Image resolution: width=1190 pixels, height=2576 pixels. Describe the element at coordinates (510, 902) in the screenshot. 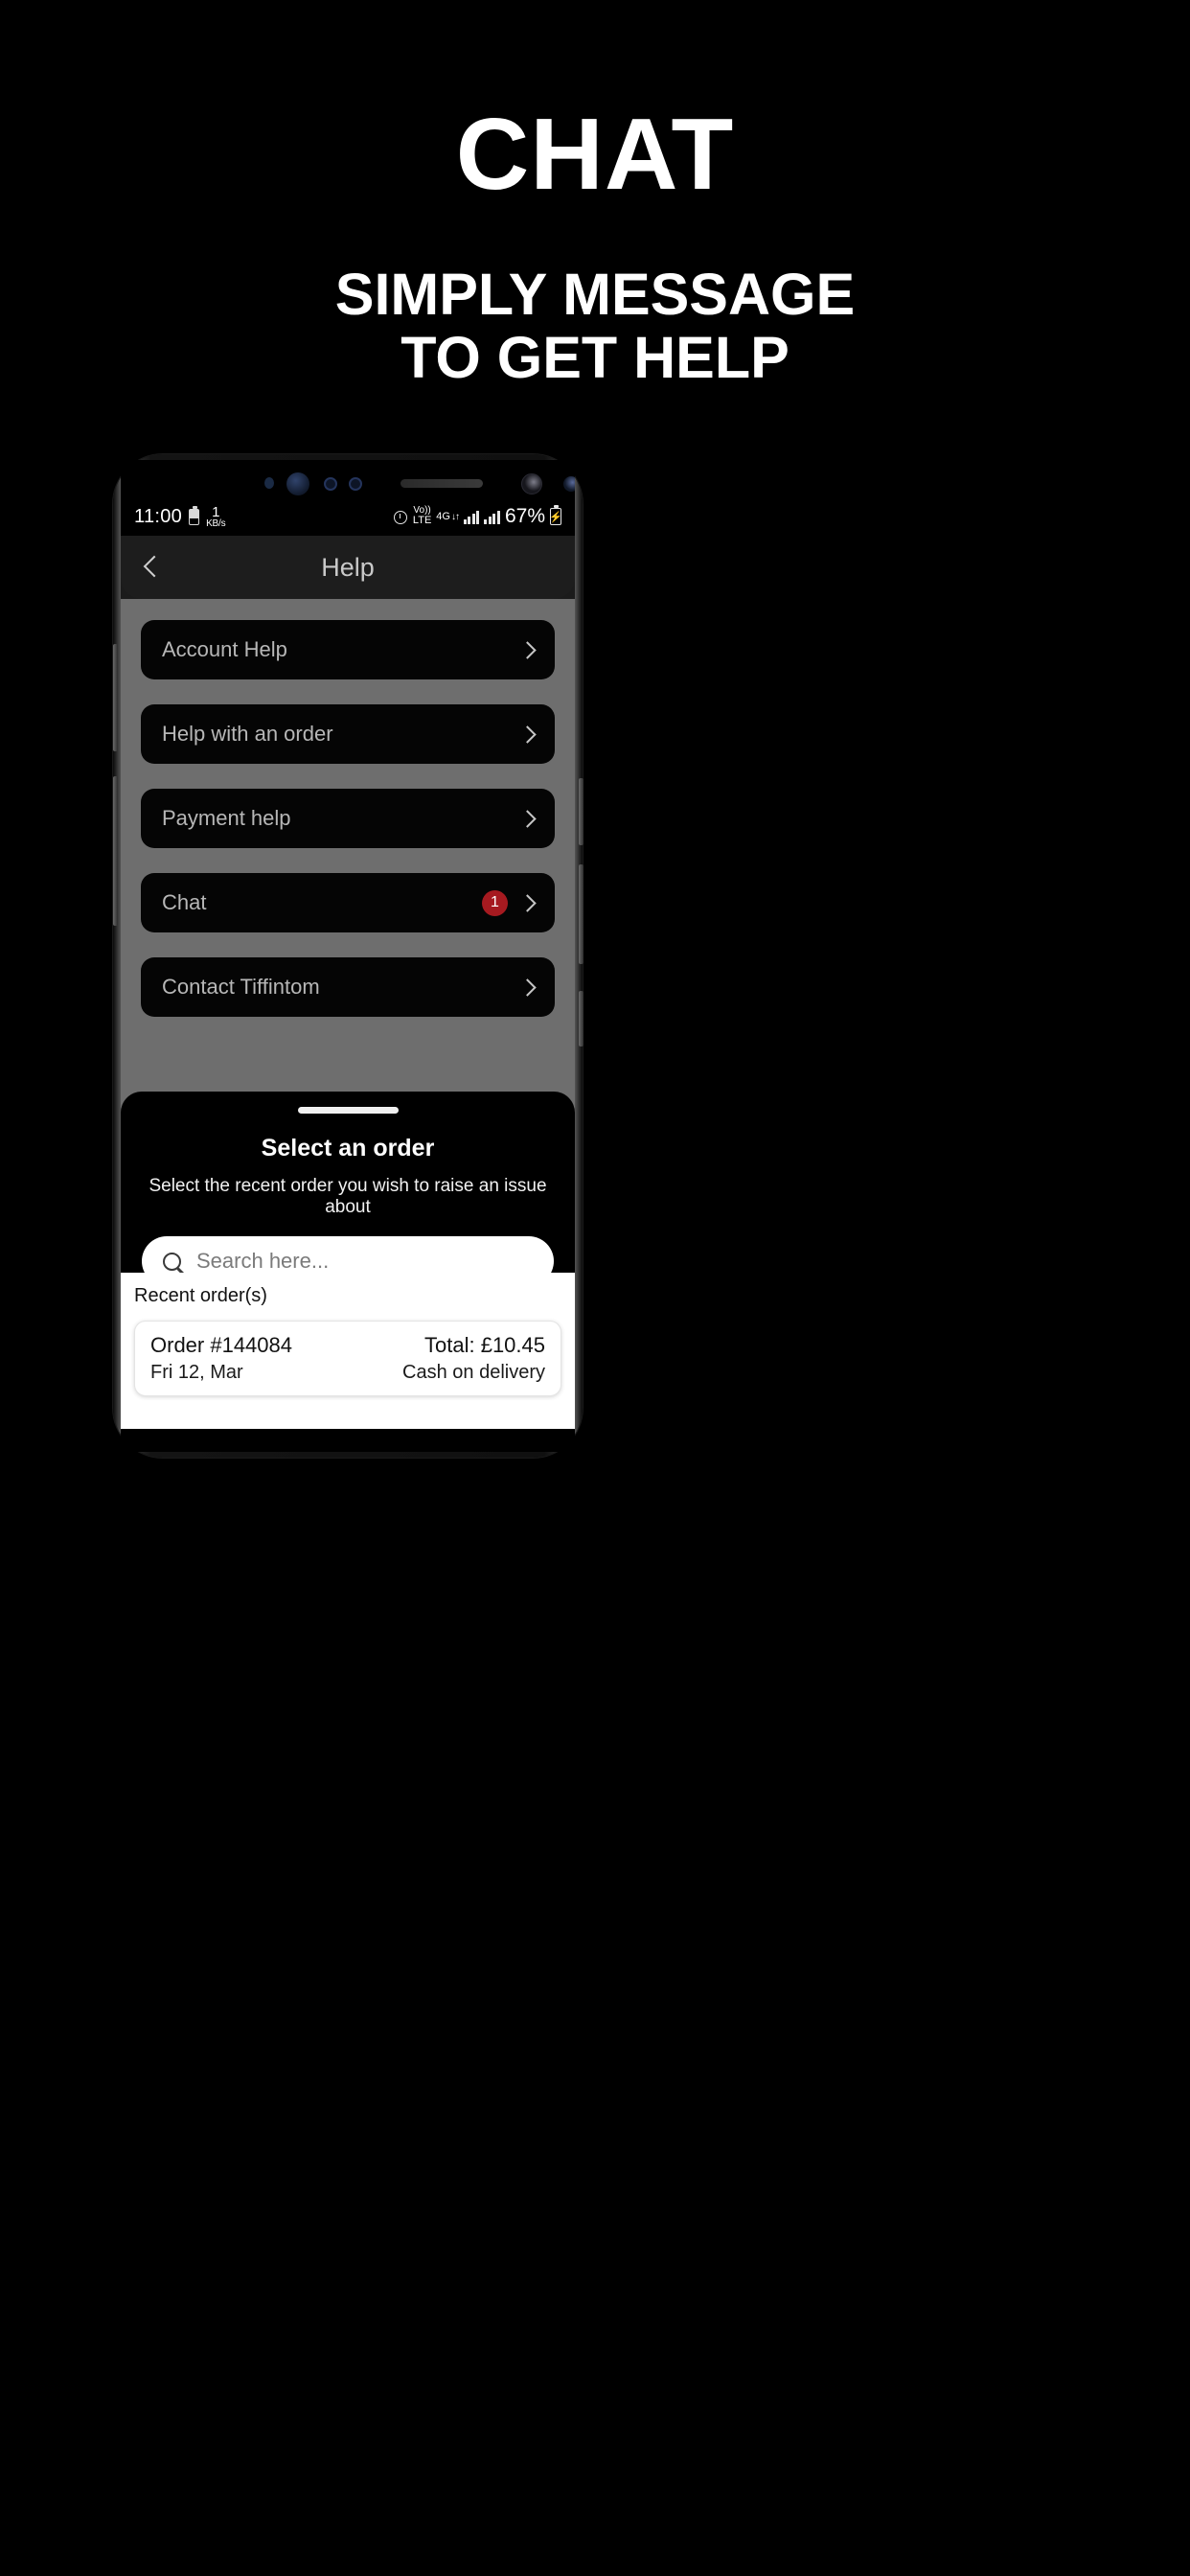

I see `help-list-item-trailing: 1` at that location.